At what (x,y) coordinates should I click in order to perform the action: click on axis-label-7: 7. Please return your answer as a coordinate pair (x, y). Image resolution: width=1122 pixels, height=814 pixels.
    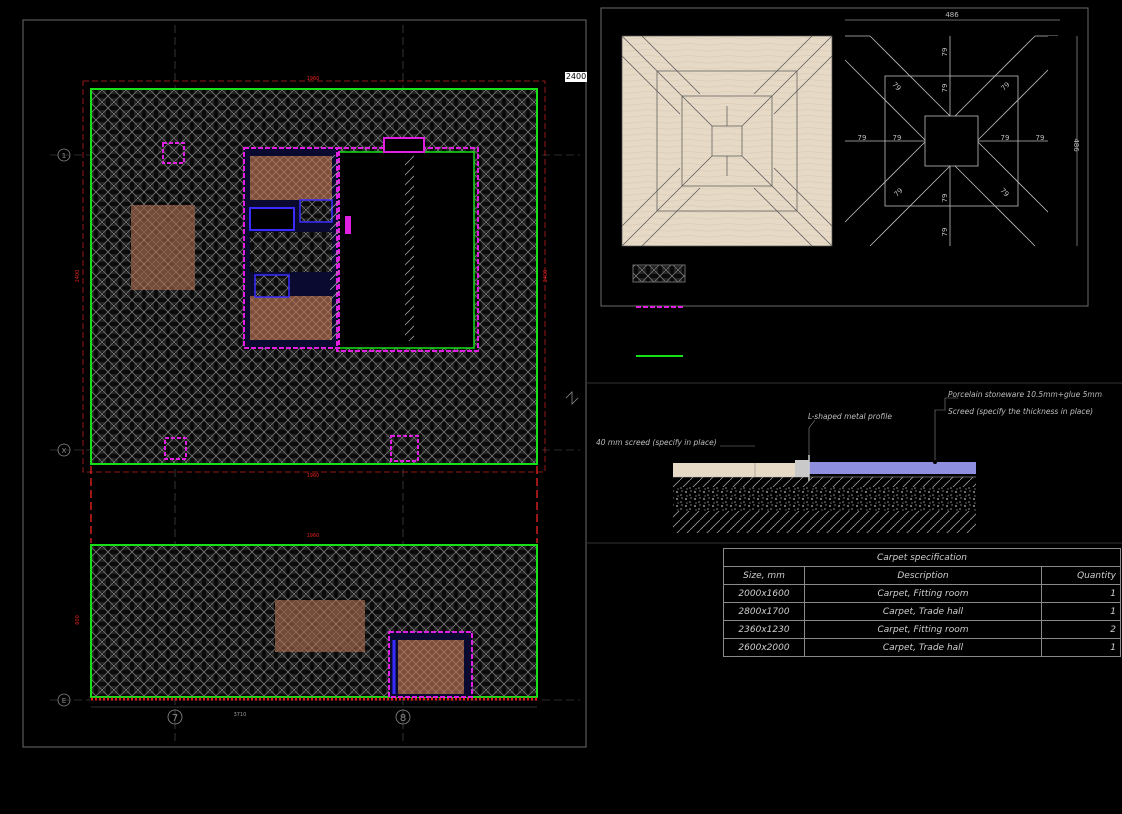
    Looking at the image, I should click on (175, 718).